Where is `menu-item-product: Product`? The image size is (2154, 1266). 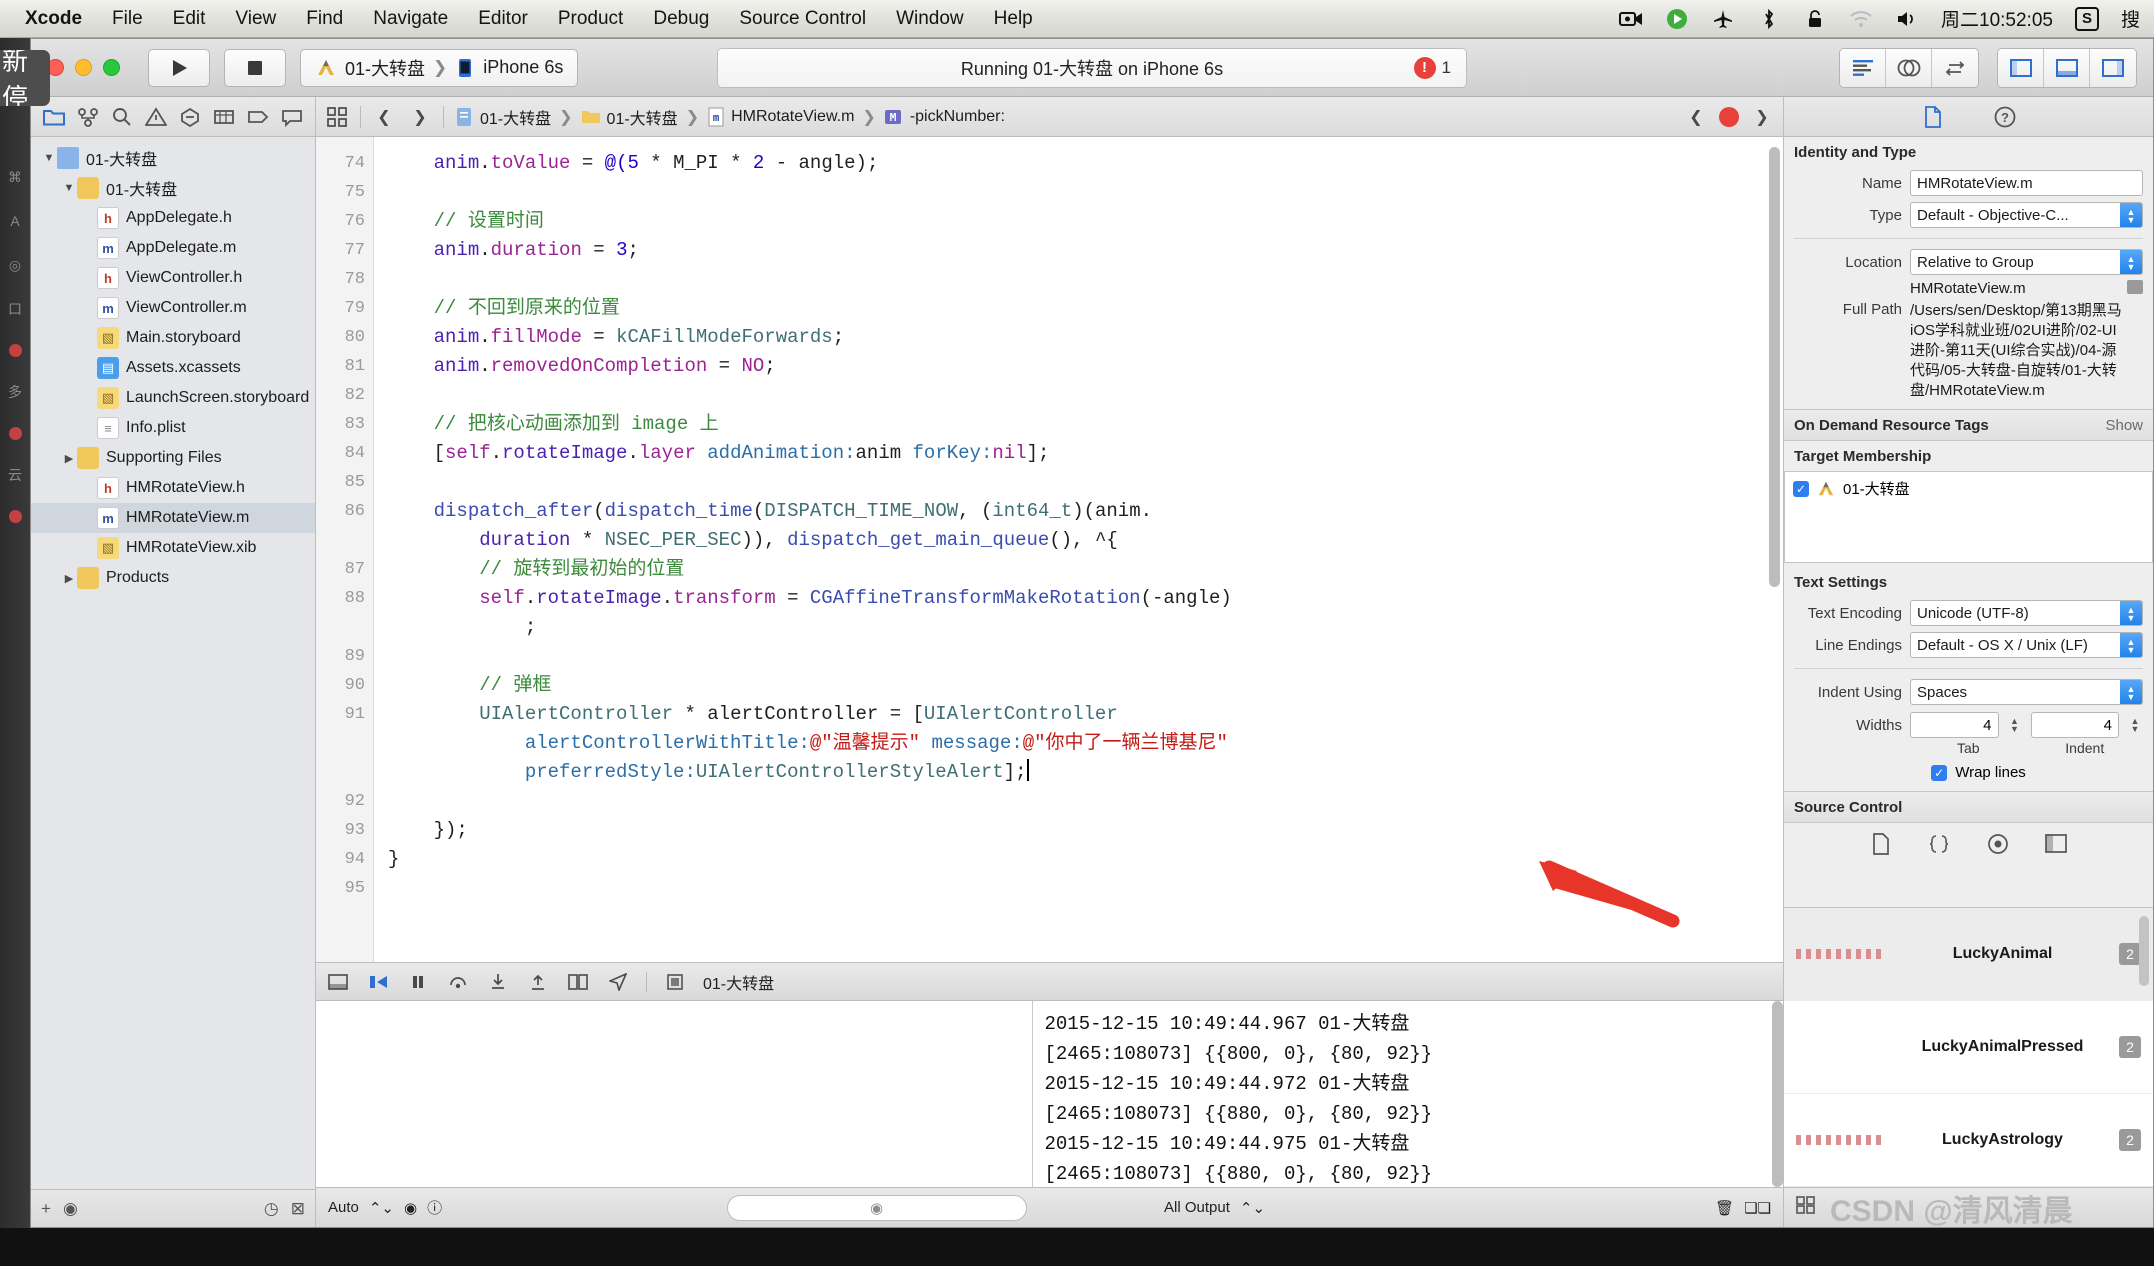 menu-item-product: Product is located at coordinates (590, 19).